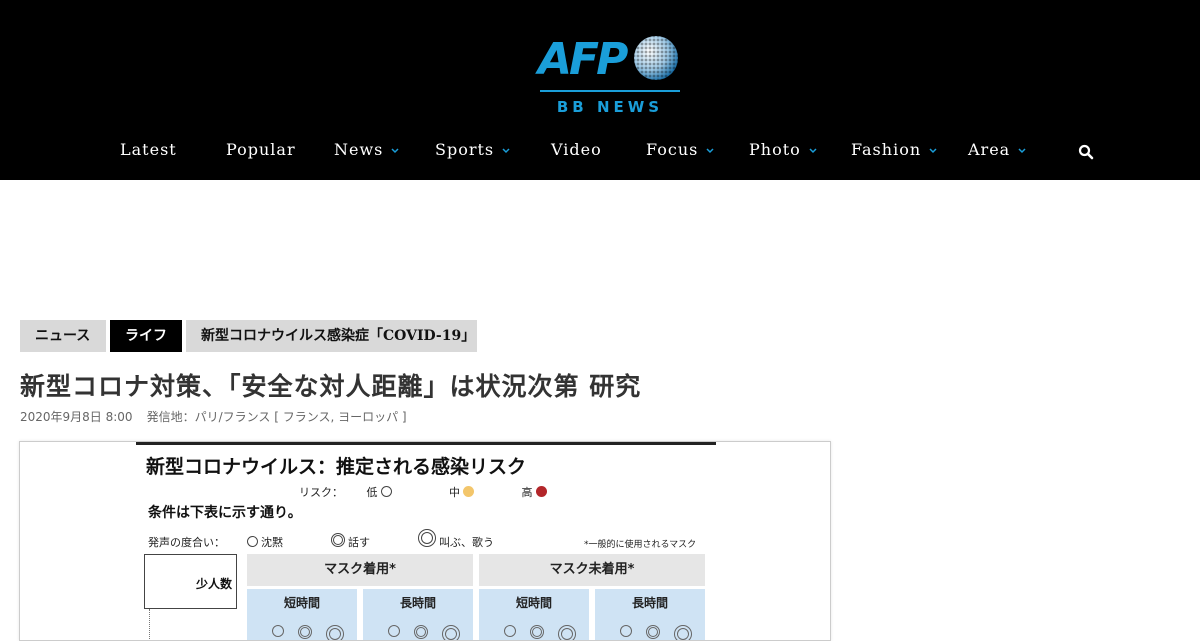  Describe the element at coordinates (465, 149) in the screenshot. I see `nav-sports-label: Sports` at that location.